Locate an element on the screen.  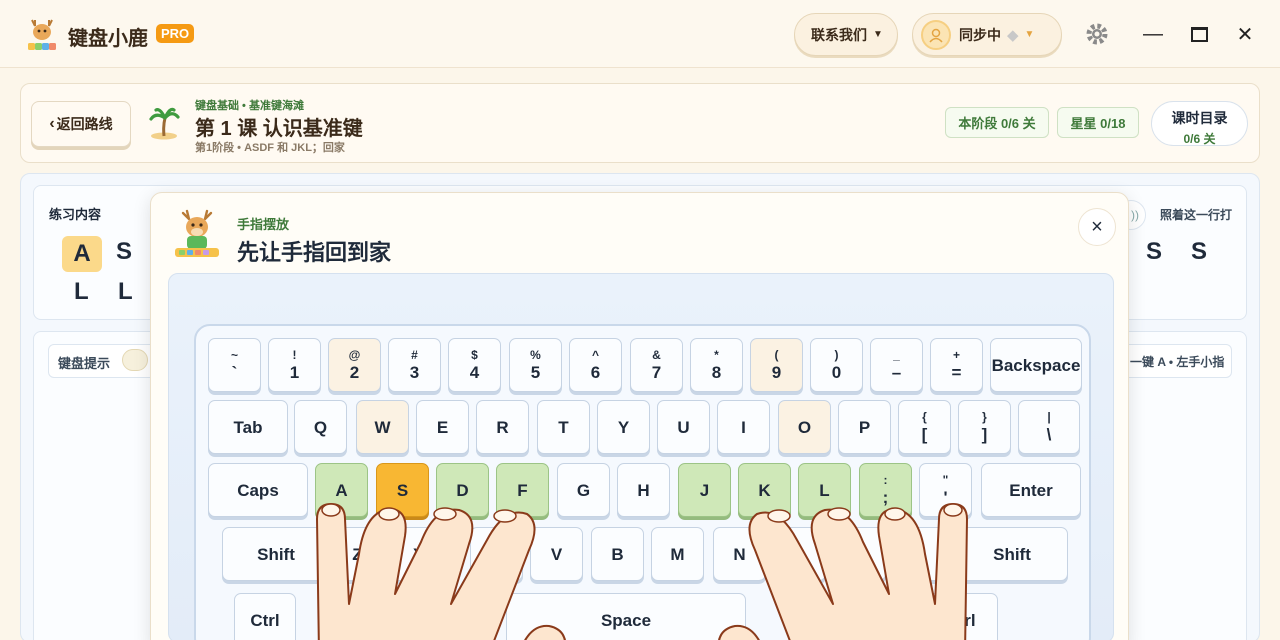
key-row2-3: E is located at coordinates (442, 427).